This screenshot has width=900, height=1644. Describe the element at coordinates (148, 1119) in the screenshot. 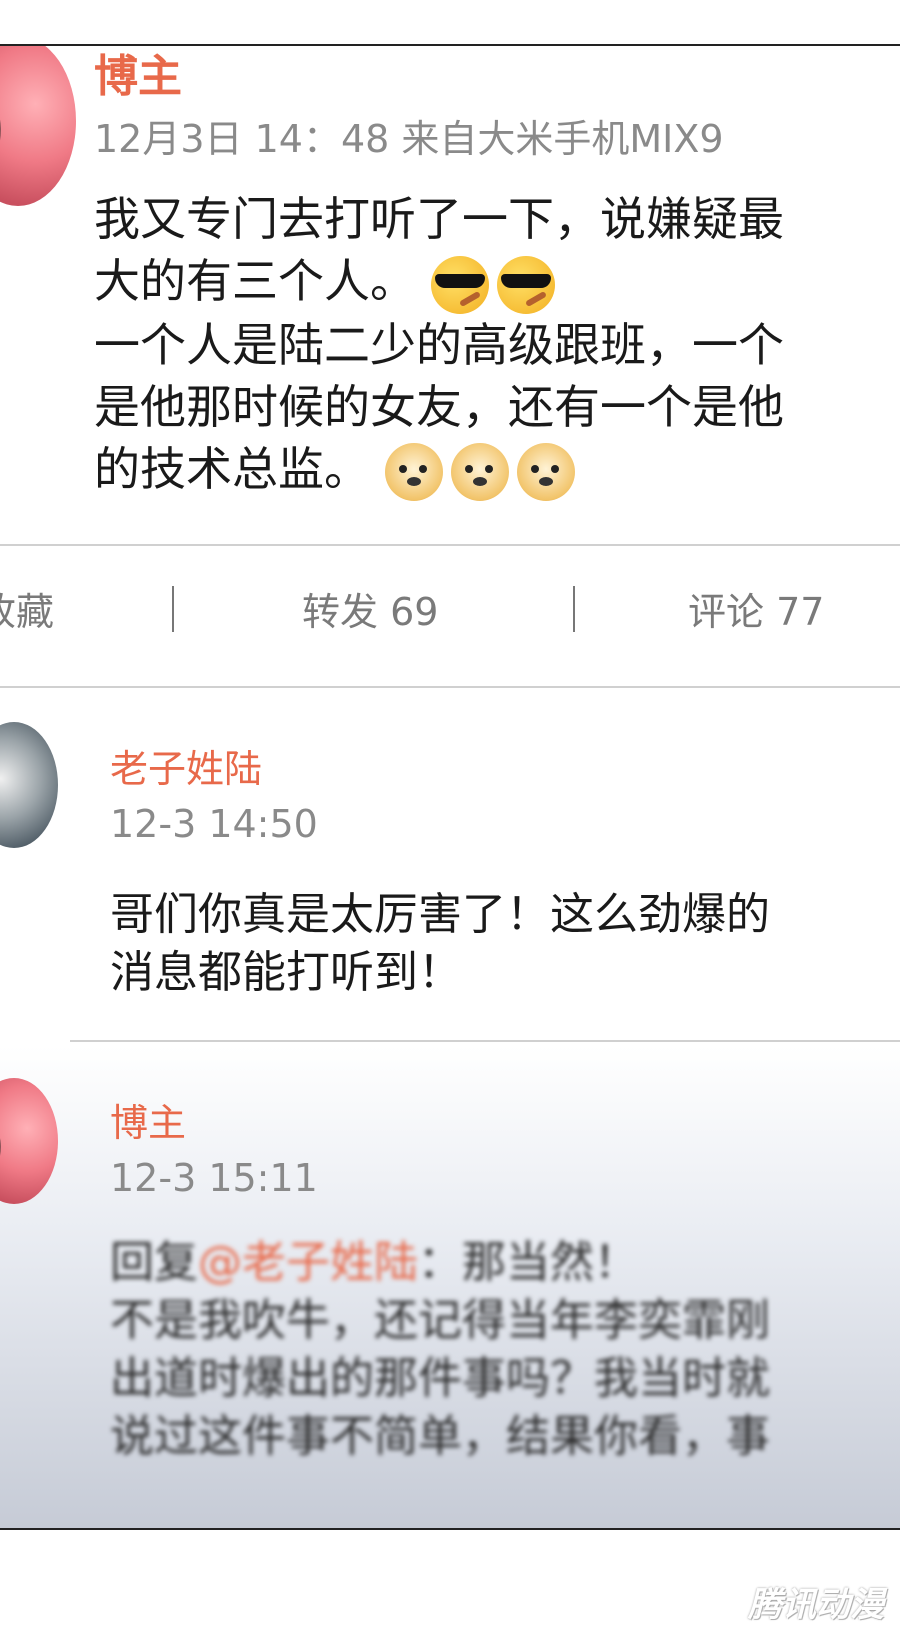

I see `reply-author-name: 博主` at that location.